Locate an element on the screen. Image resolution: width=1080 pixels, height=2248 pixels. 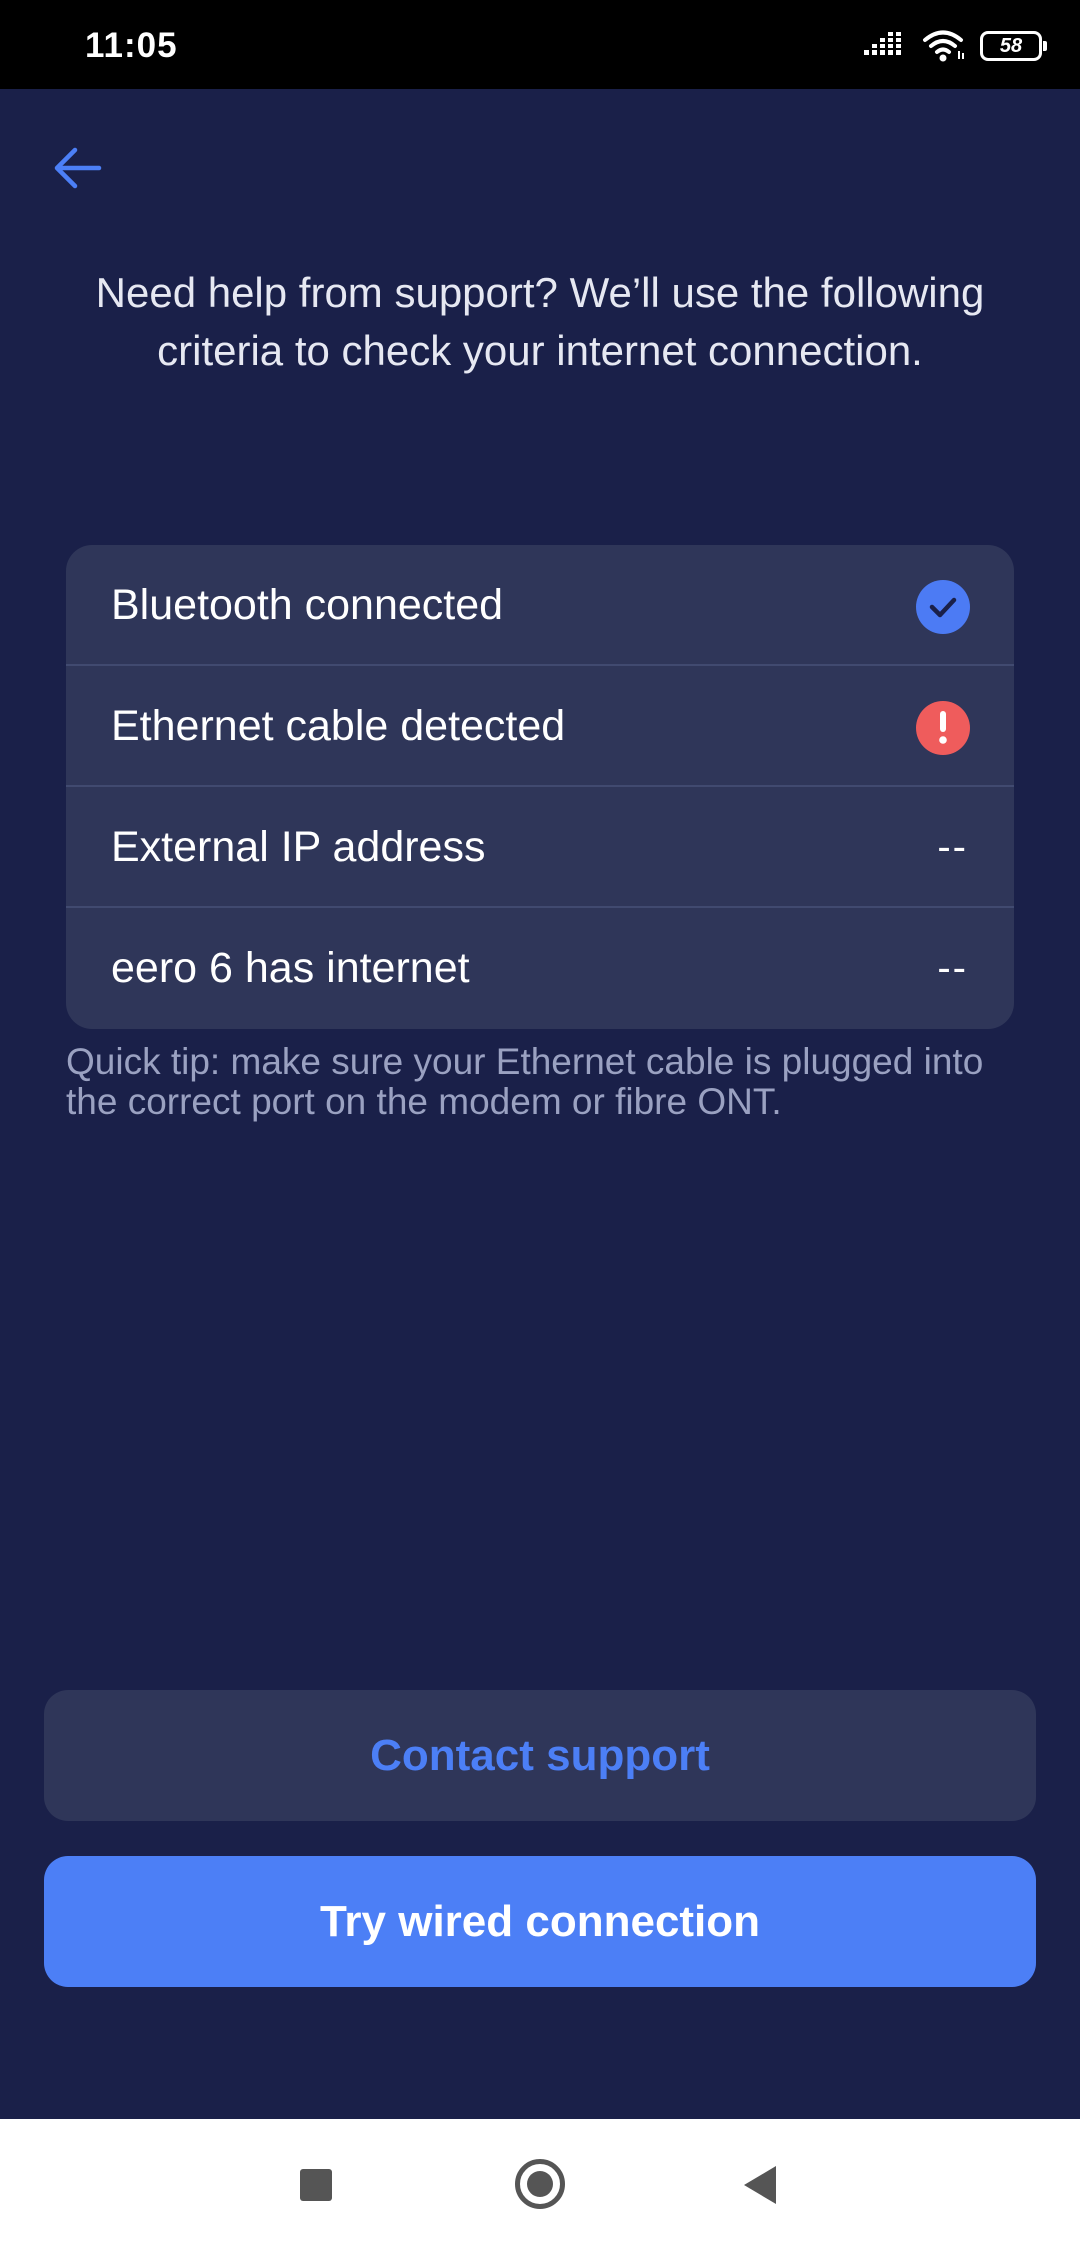
system-nav-bar is located at coordinates (540, 2183).